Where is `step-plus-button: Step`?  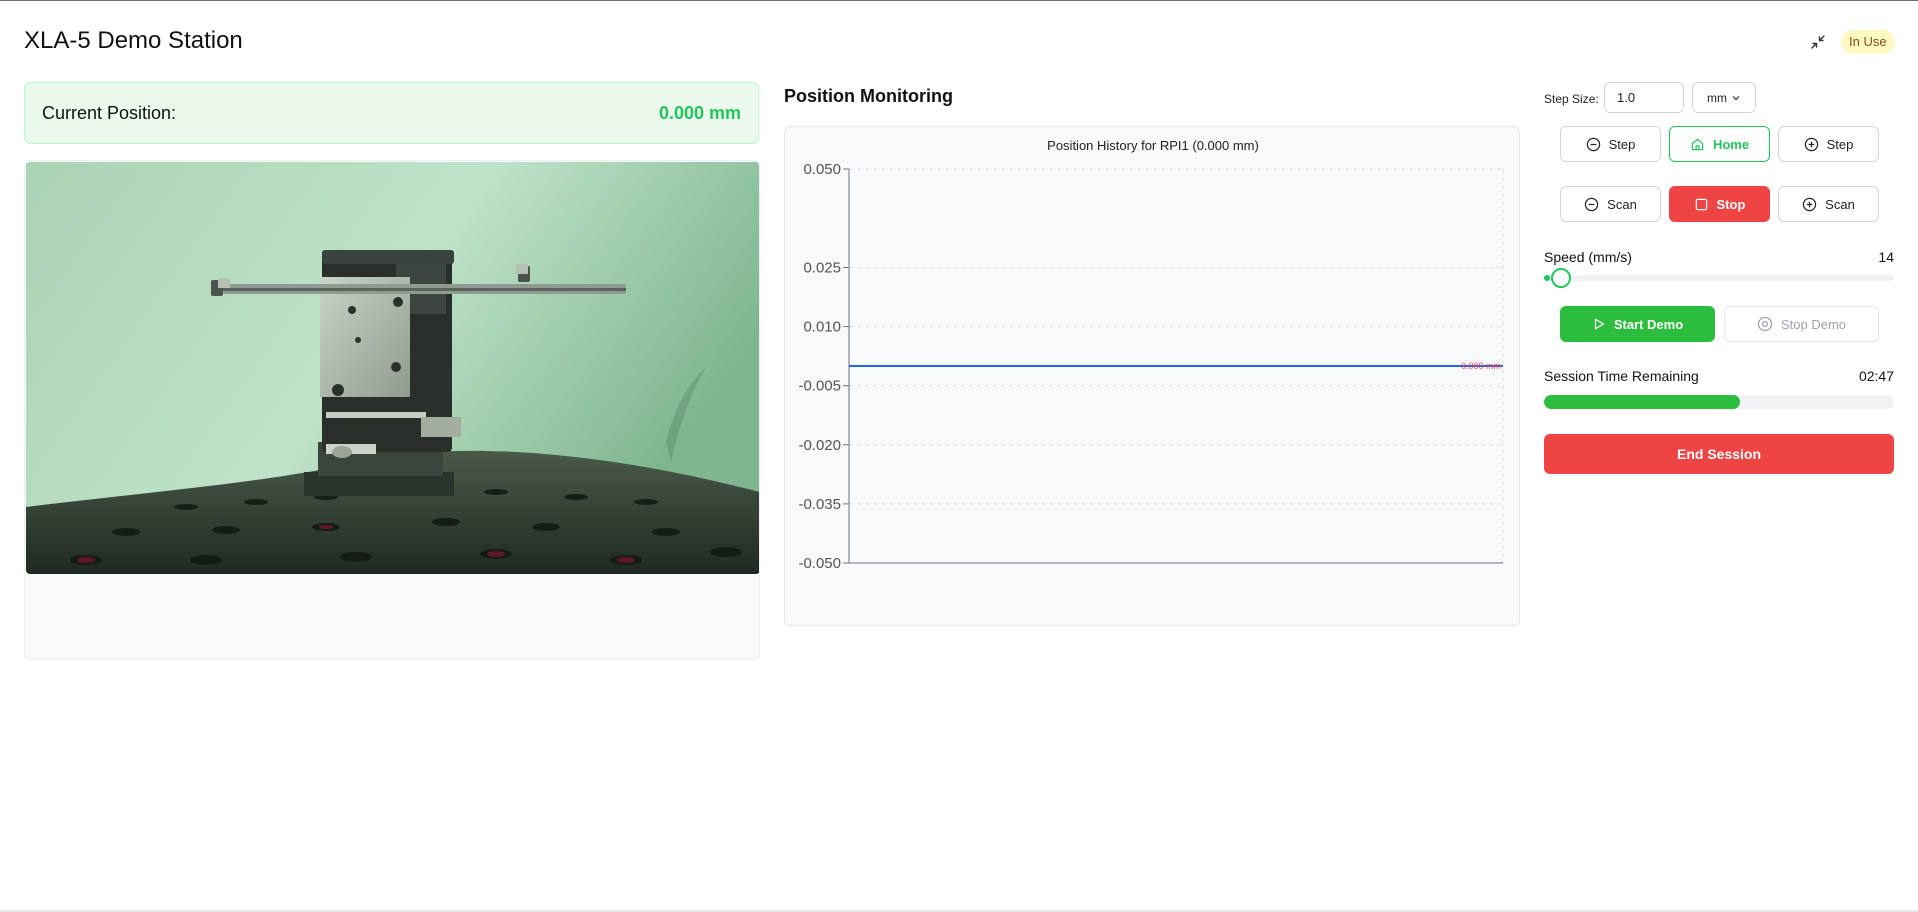 step-plus-button: Step is located at coordinates (1828, 144).